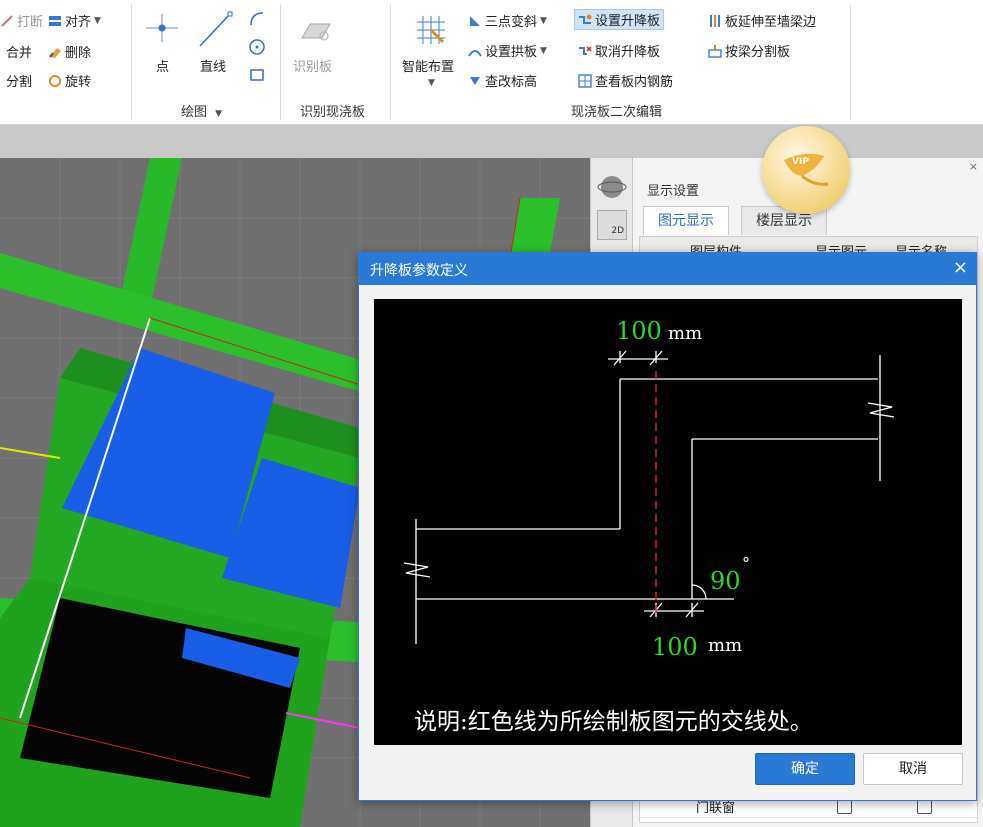 Image resolution: width=983 pixels, height=827 pixels. What do you see at coordinates (257, 75) in the screenshot?
I see `rectangle-icon` at bounding box center [257, 75].